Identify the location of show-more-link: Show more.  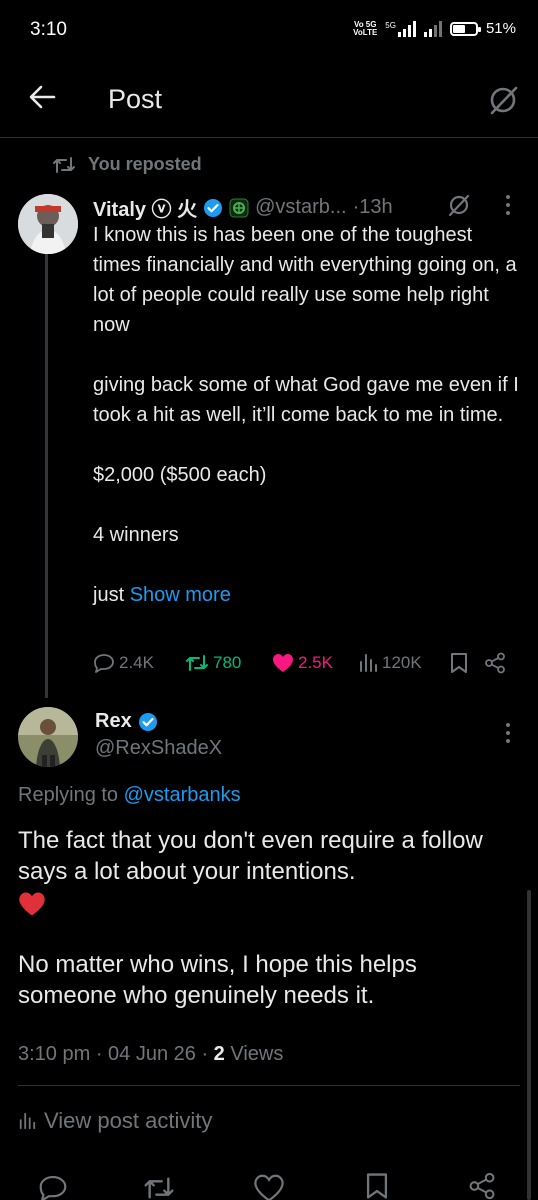
(180, 595).